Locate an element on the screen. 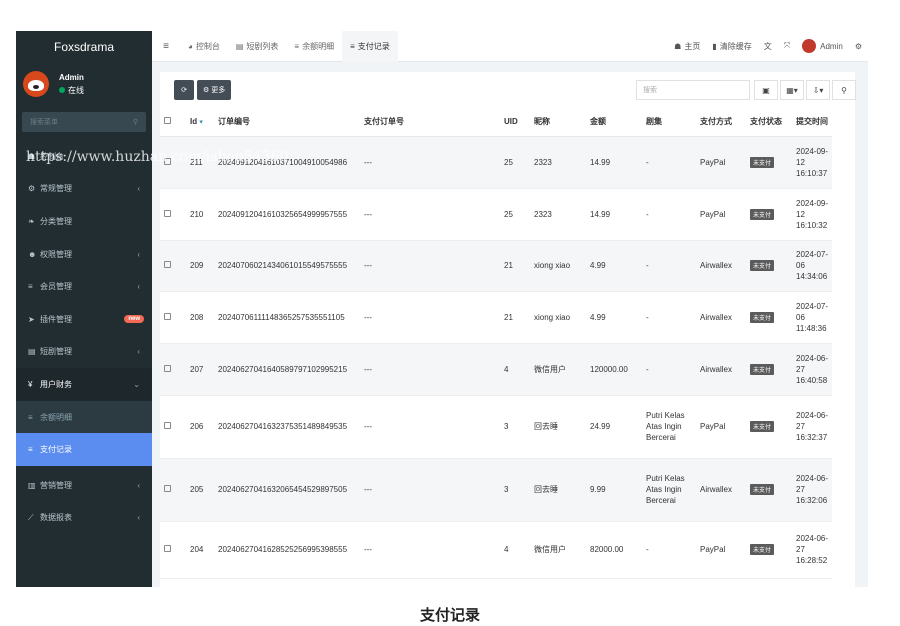  cell-amount: 24.99 is located at coordinates (614, 427).